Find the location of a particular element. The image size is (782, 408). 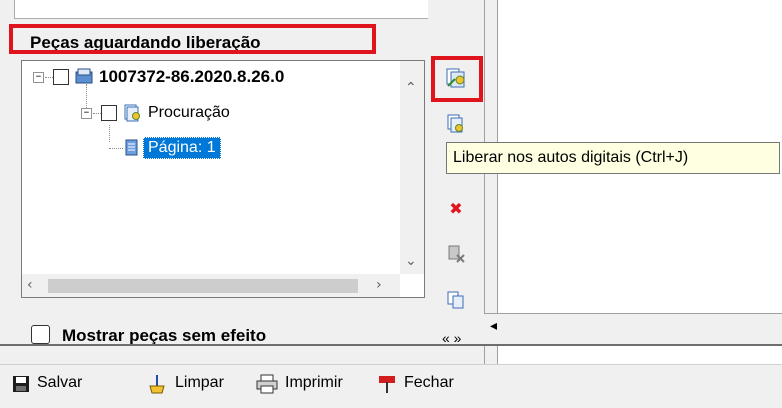

scroll-right-icon: › is located at coordinates (379, 285).